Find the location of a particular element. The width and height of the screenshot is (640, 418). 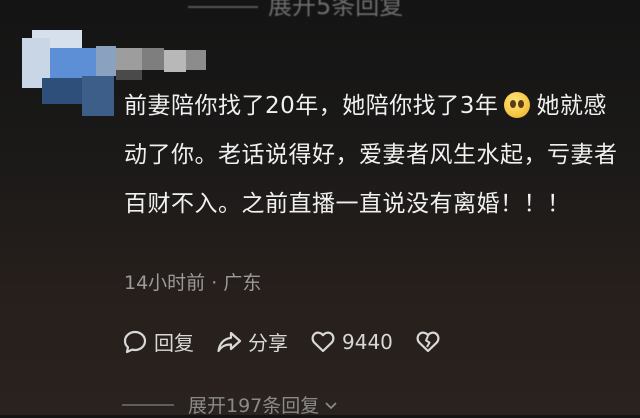

comment-text-part1: 前妻陪你找了20年，她陪你找了3年 is located at coordinates (311, 106).